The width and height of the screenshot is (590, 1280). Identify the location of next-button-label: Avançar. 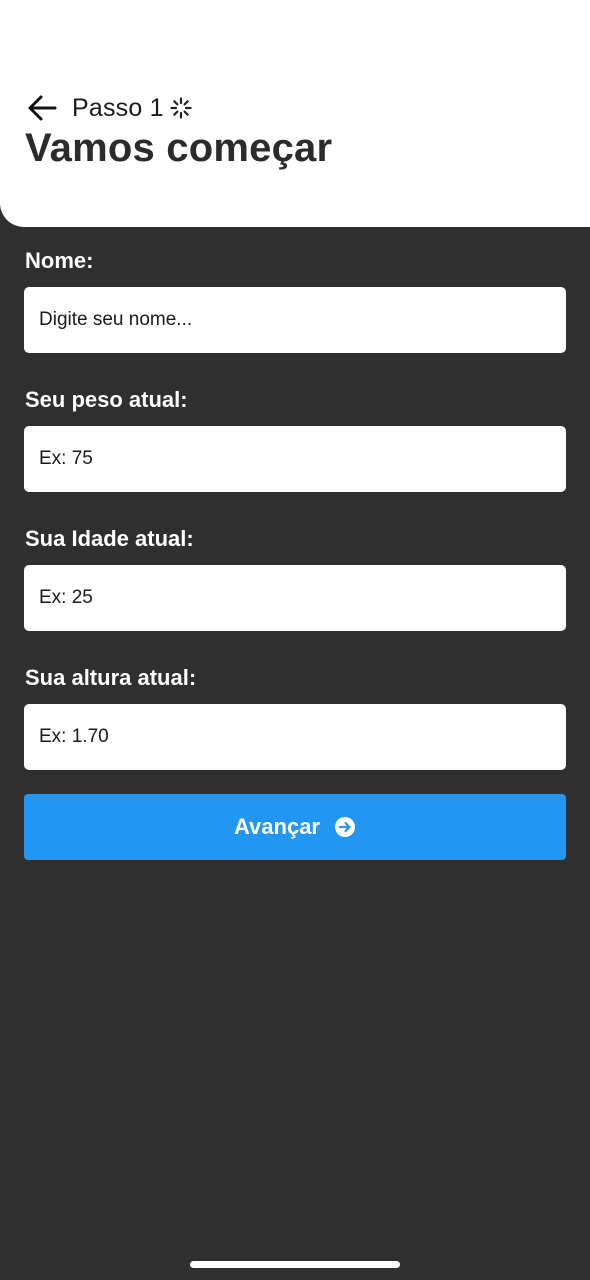
(276, 826).